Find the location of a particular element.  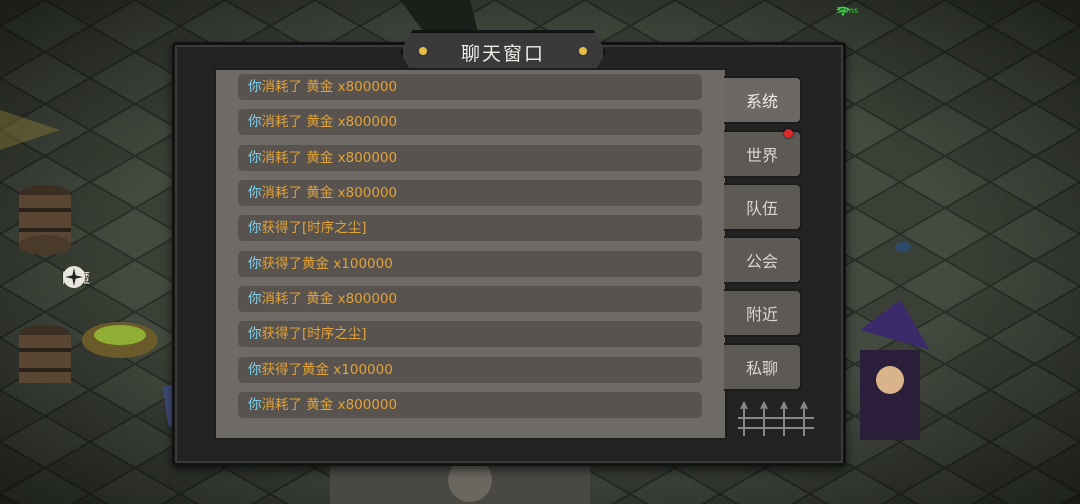

tab-guild: 公会 is located at coordinates (763, 260).